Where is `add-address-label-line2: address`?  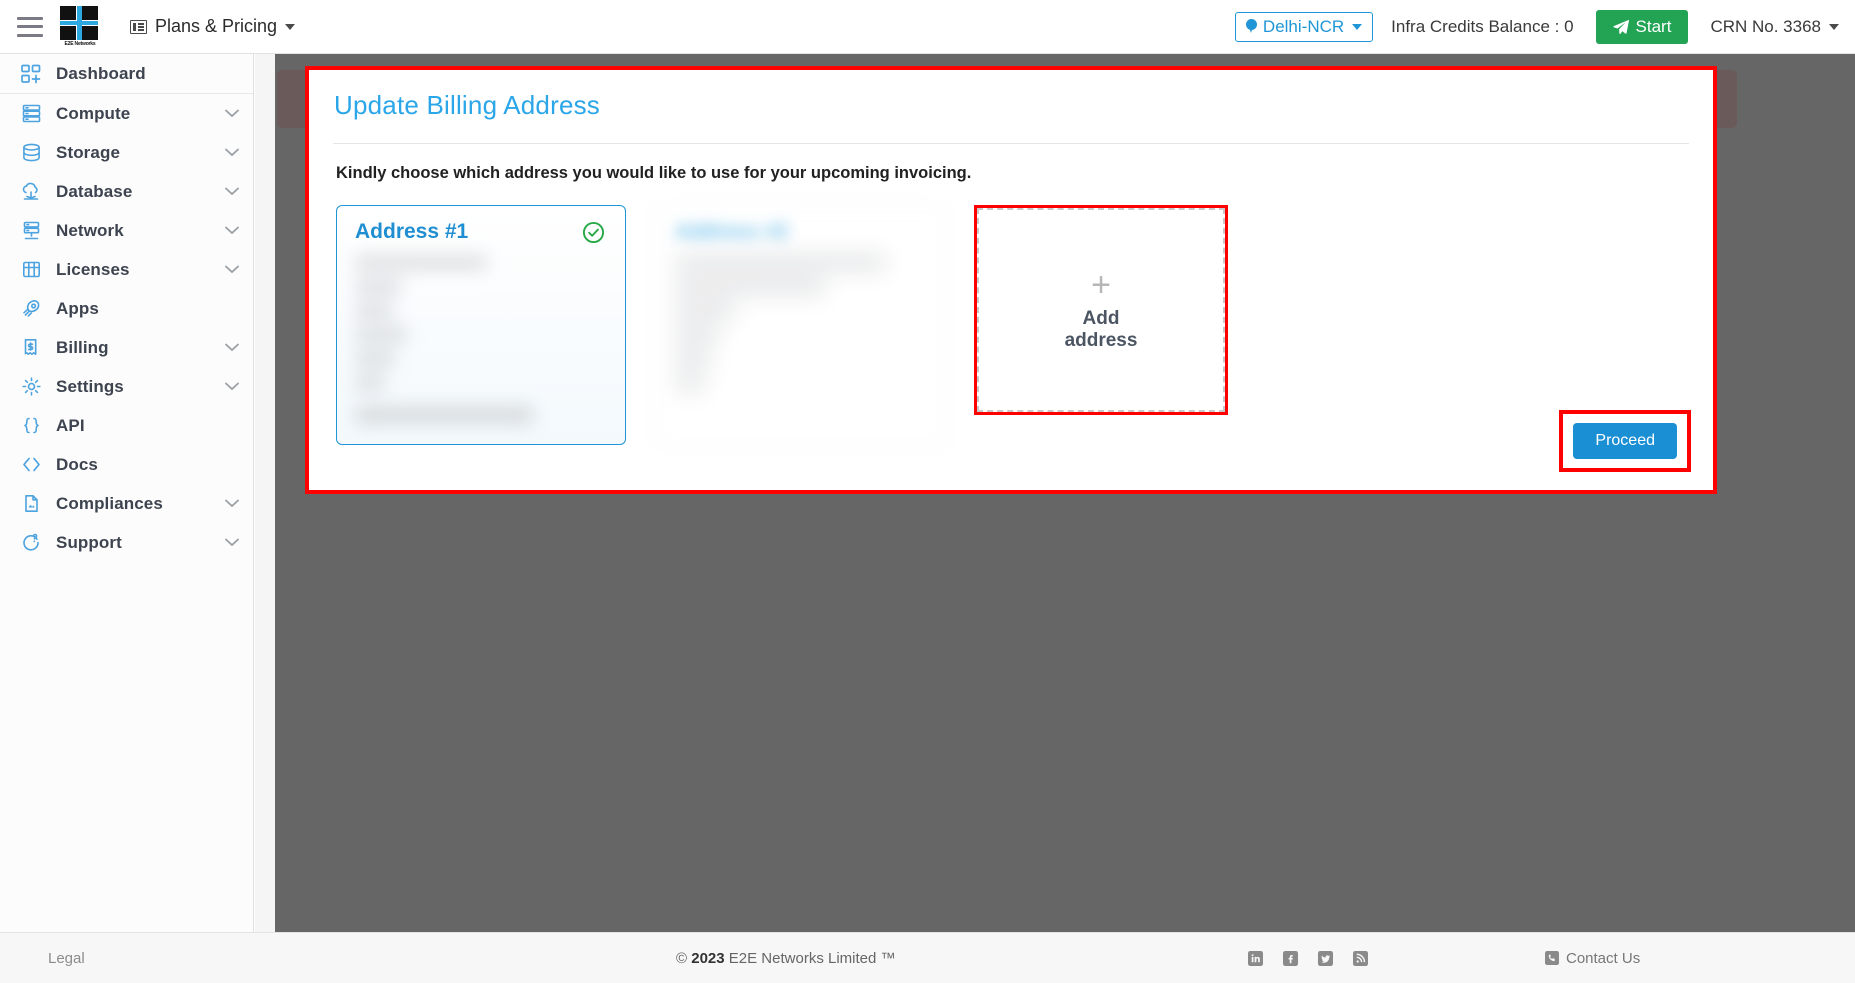
add-address-label-line2: address is located at coordinates (1101, 340).